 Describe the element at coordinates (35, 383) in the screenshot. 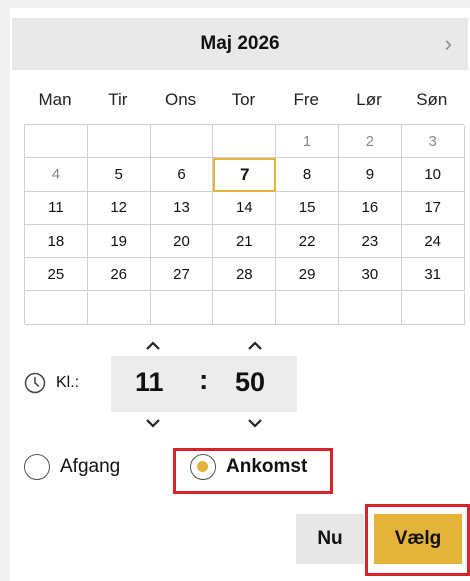

I see `clock-icon` at that location.